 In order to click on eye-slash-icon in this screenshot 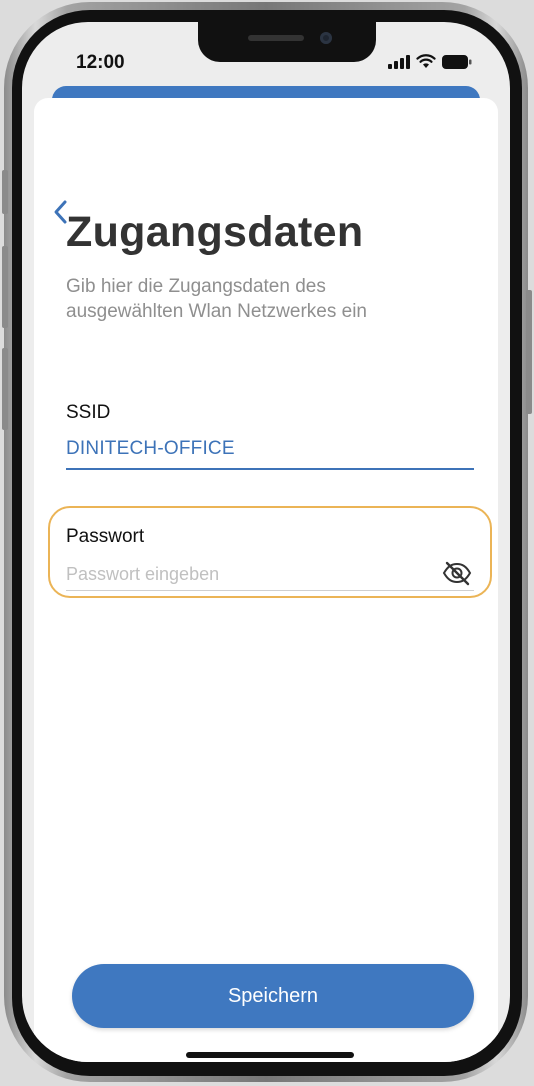, I will do `click(457, 573)`.